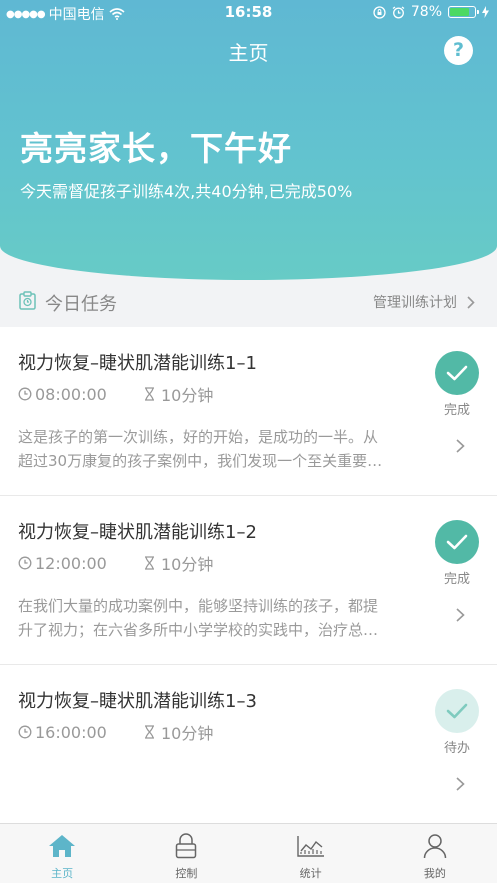 The height and width of the screenshot is (883, 497). Describe the element at coordinates (71, 394) in the screenshot. I see `task-time: 08:00:00` at that location.